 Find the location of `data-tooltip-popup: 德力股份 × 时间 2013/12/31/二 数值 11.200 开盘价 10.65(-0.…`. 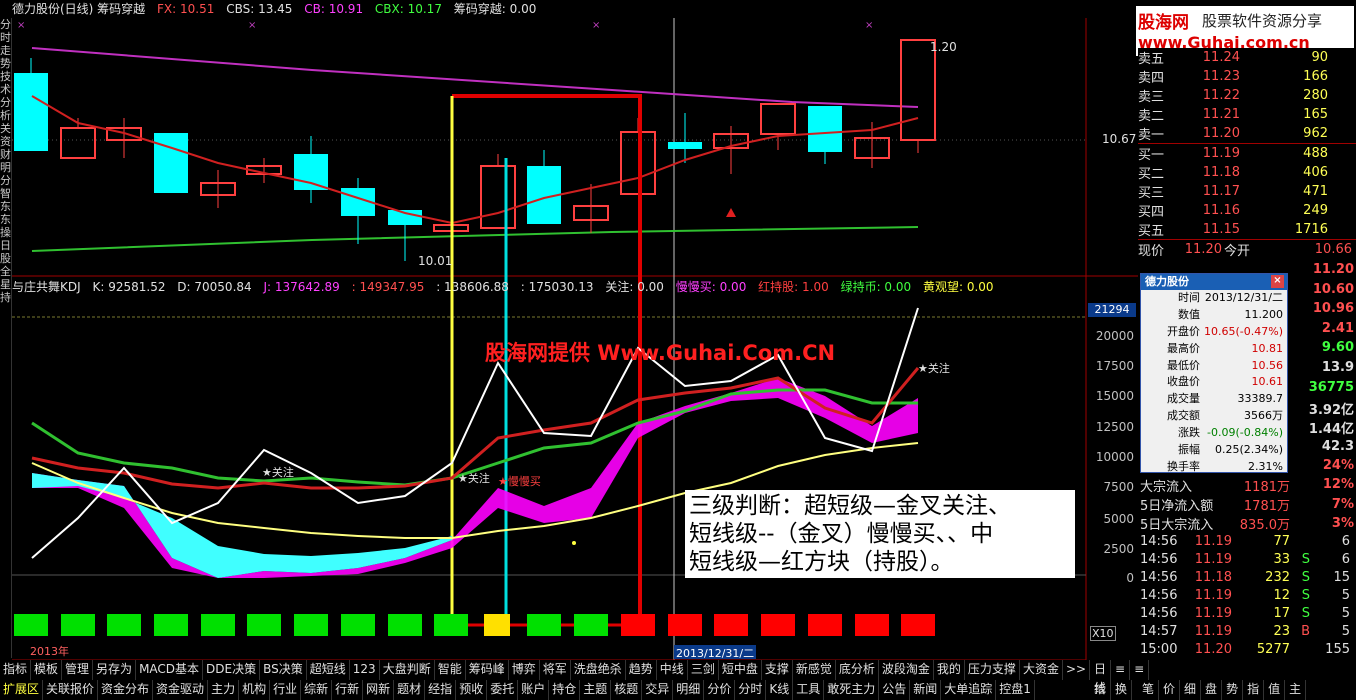

data-tooltip-popup: 德力股份 × 时间 2013/12/31/二 数值 11.200 开盘价 10.65(-0.… is located at coordinates (1214, 381).